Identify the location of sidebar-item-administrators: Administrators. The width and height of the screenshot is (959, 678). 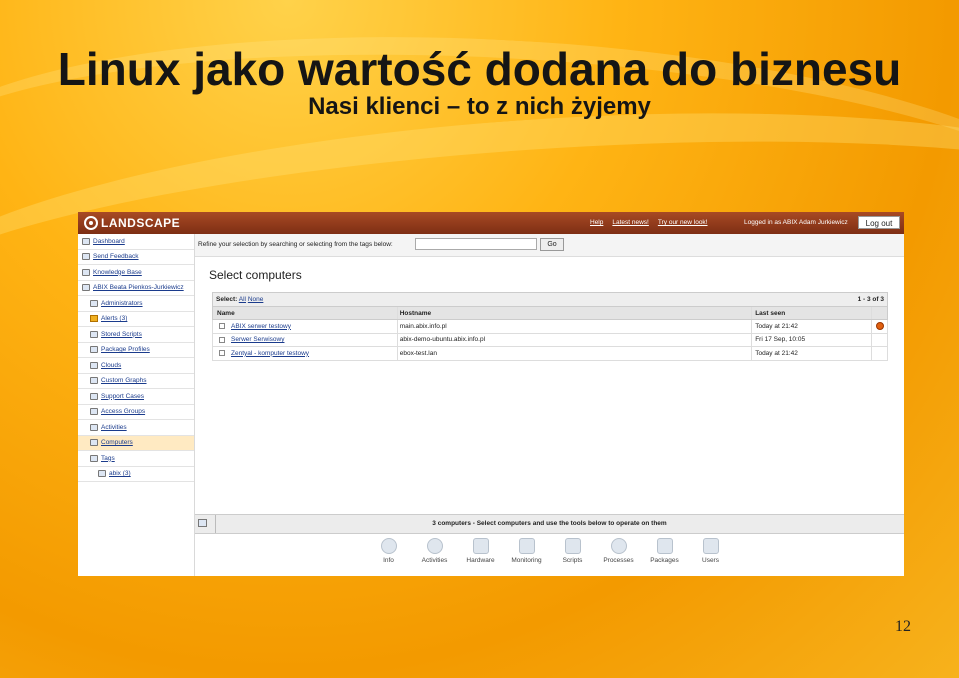
(136, 304).